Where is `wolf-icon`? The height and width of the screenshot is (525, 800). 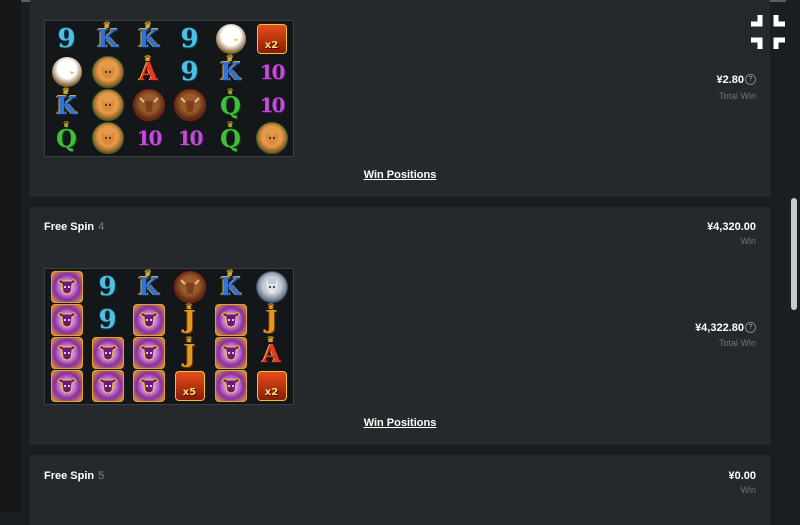
wolf-icon is located at coordinates (271, 286).